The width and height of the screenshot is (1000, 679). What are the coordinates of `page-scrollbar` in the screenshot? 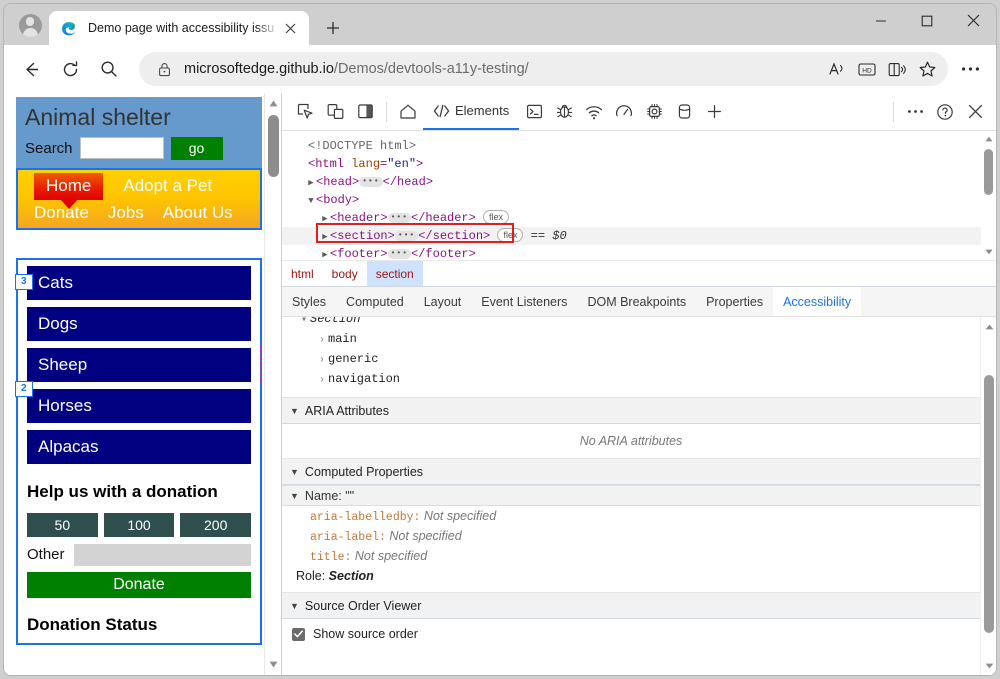 It's located at (272, 384).